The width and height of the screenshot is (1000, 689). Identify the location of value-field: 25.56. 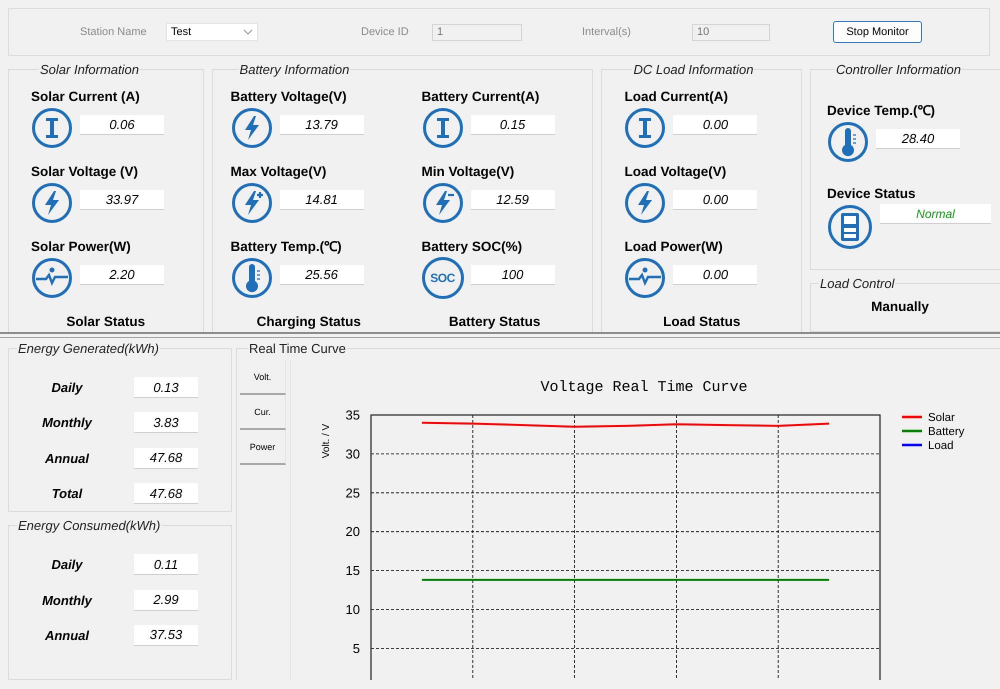
(322, 275).